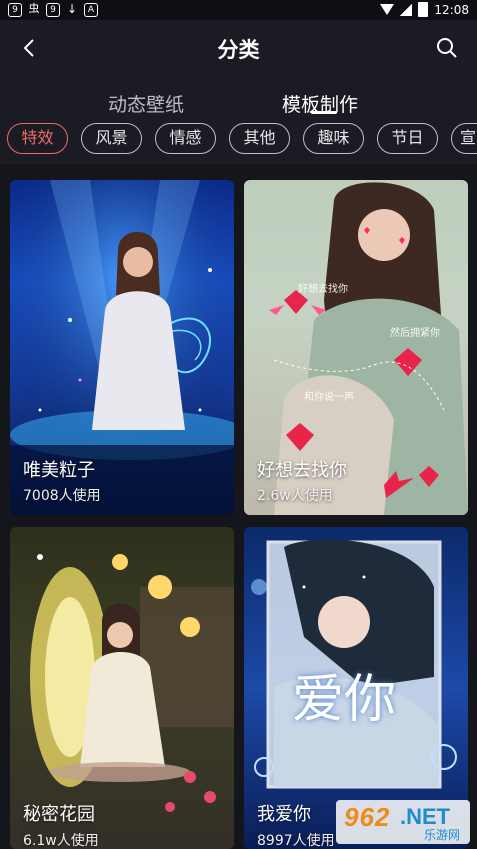 The width and height of the screenshot is (477, 849). Describe the element at coordinates (302, 470) in the screenshot. I see `card-title: 好想去找你` at that location.